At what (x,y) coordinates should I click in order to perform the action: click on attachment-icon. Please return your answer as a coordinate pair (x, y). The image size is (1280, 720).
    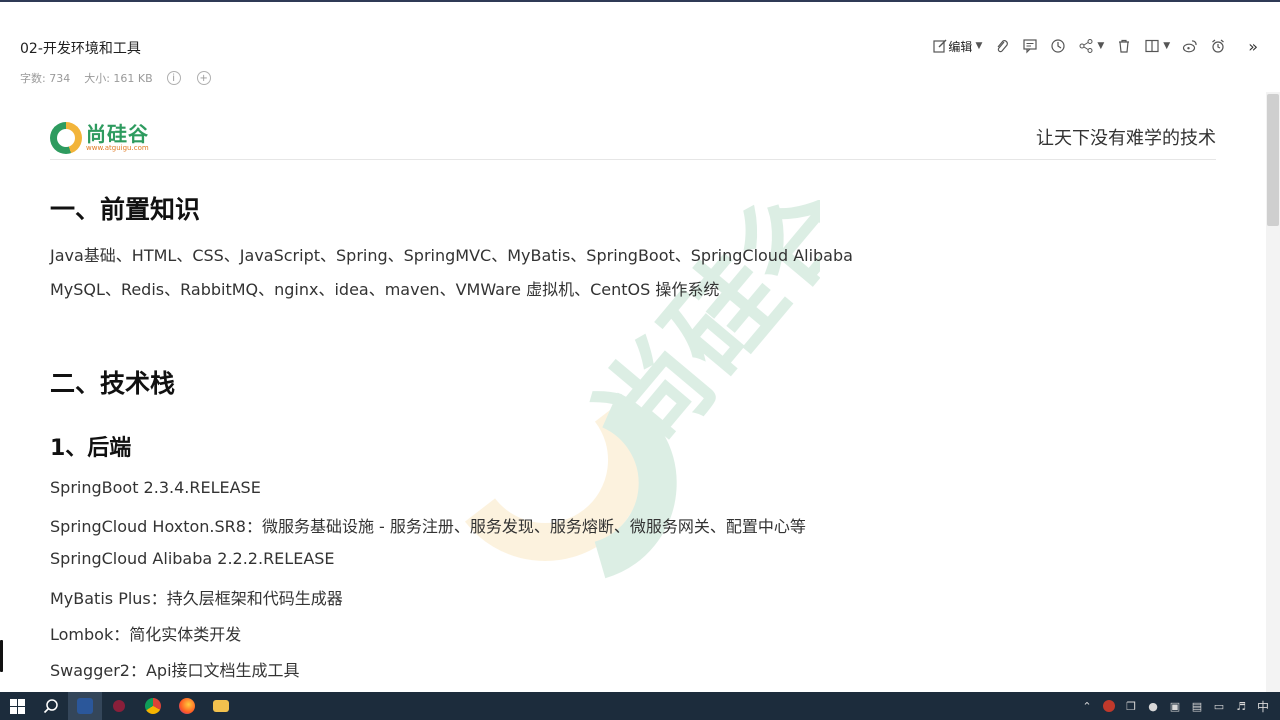
    Looking at the image, I should click on (1003, 46).